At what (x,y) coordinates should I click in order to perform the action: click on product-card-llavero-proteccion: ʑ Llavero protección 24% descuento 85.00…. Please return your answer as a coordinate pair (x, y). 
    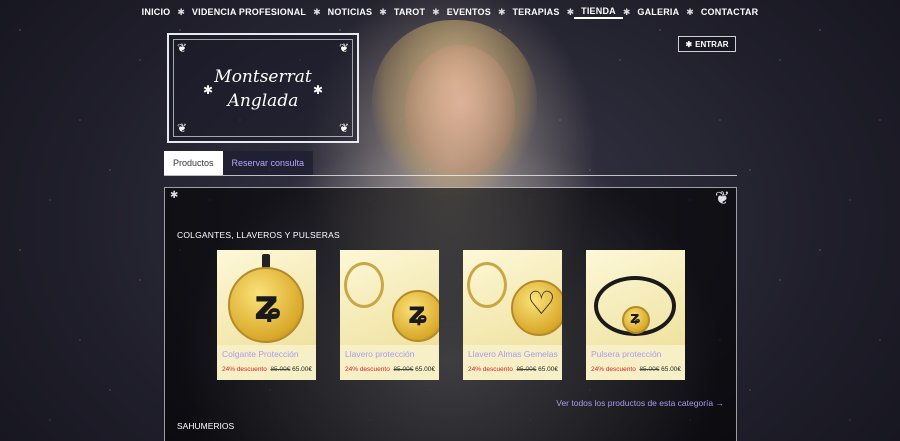
    Looking at the image, I should click on (389, 315).